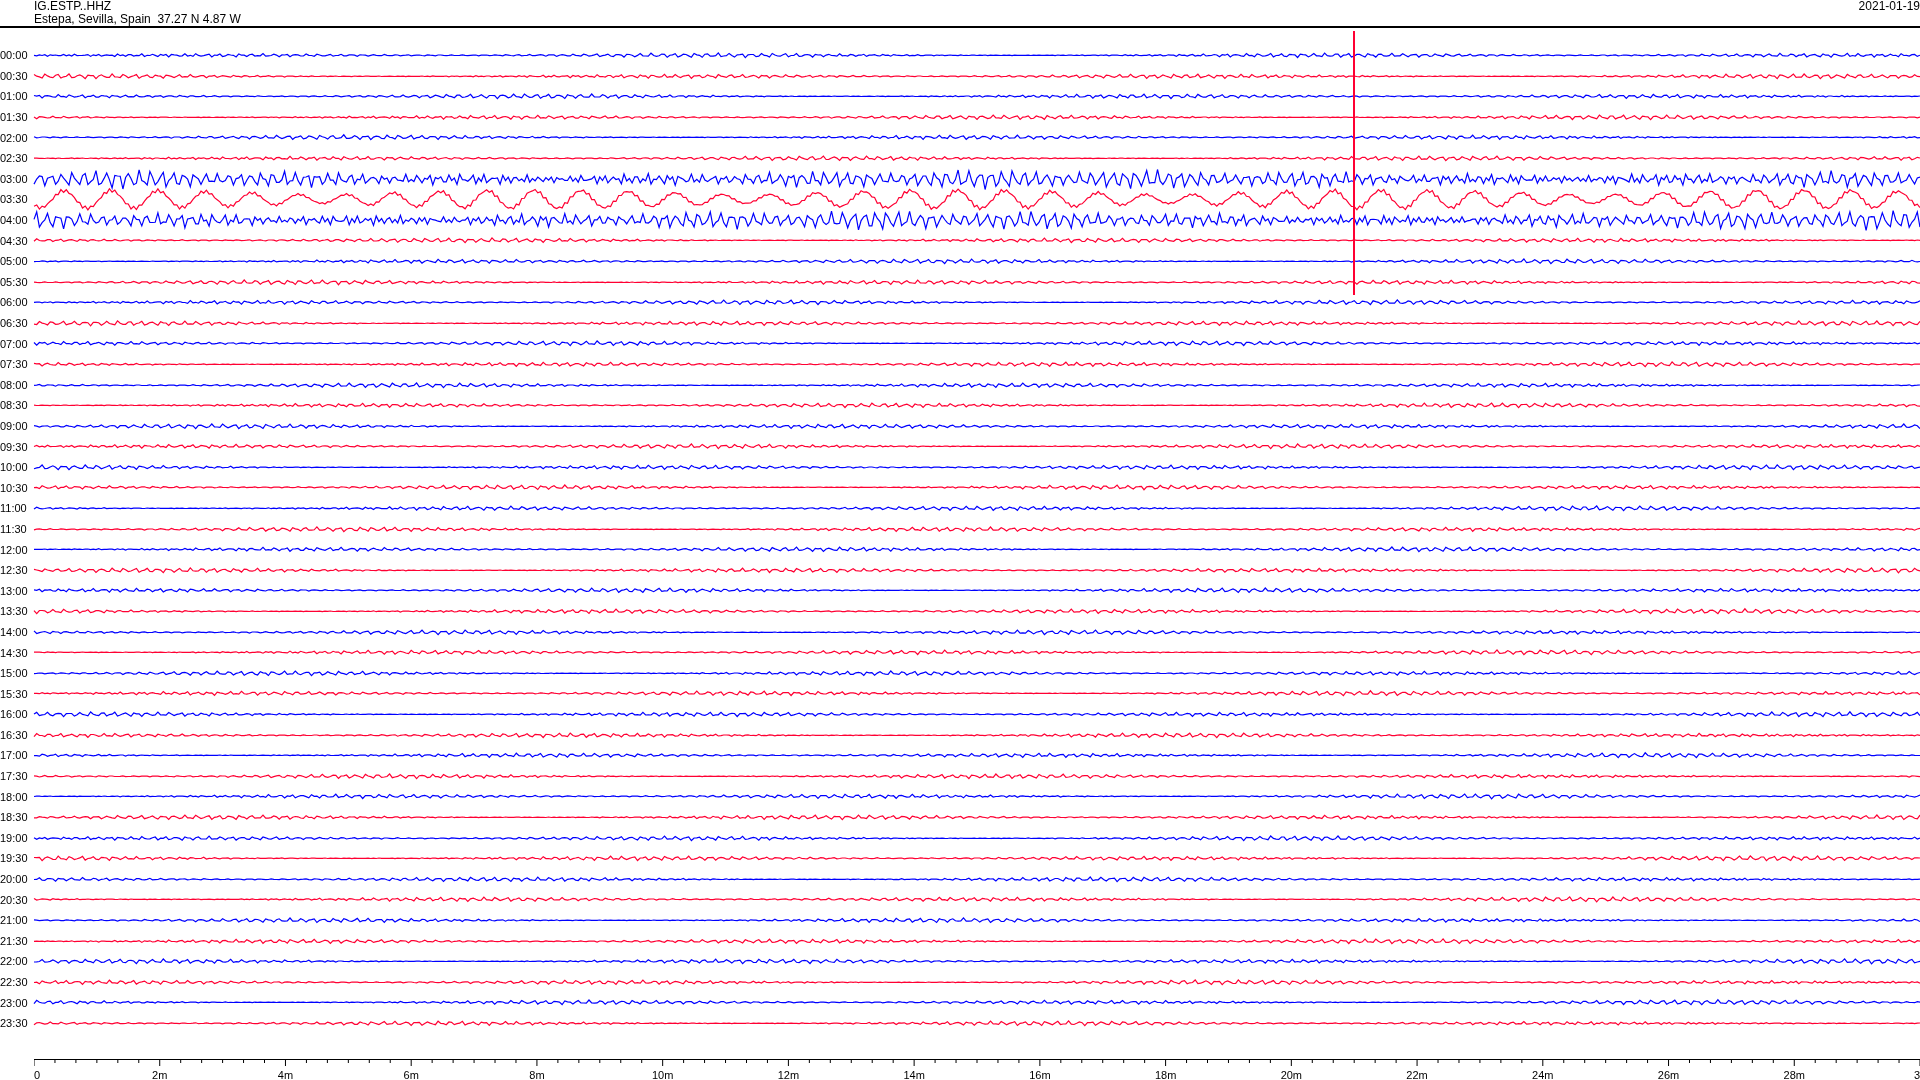 Image resolution: width=1920 pixels, height=1080 pixels. Describe the element at coordinates (14, 652) in the screenshot. I see `time-label: 14:30` at that location.